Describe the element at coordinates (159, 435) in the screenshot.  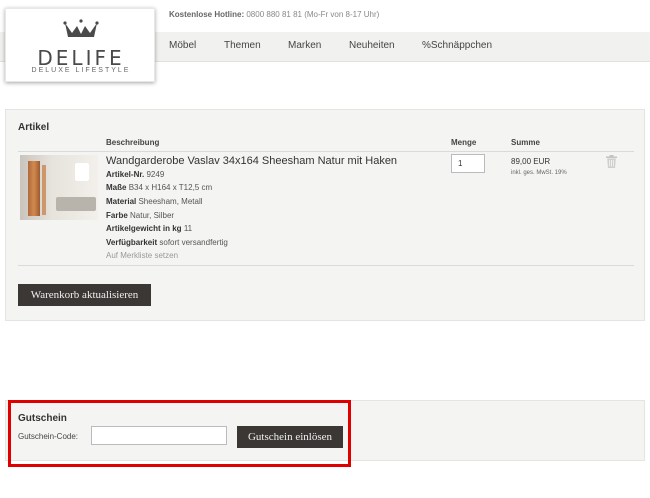
I see `voucher-code-input` at that location.